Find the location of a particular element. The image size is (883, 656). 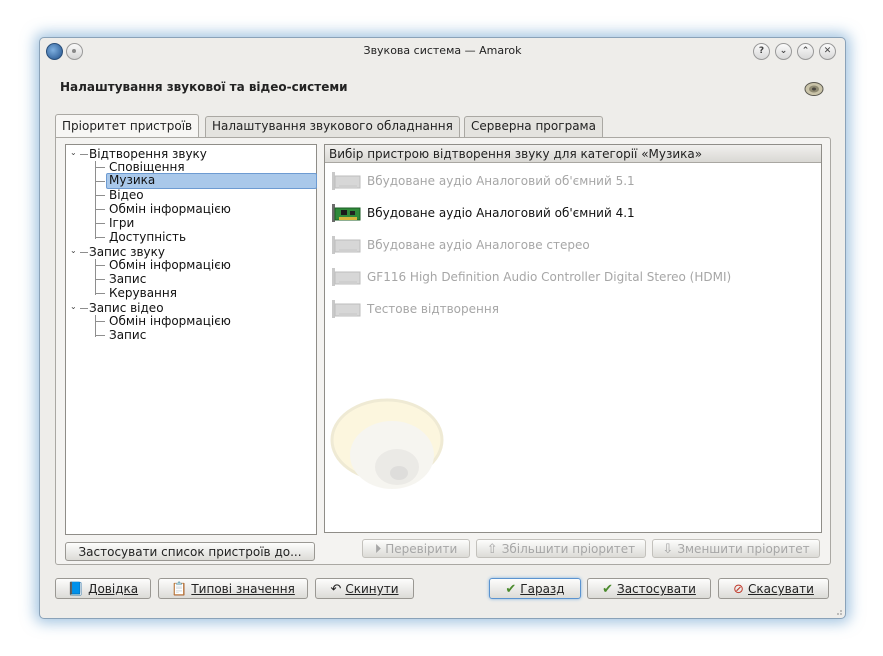

speaker-watermark-icon is located at coordinates (387, 443).